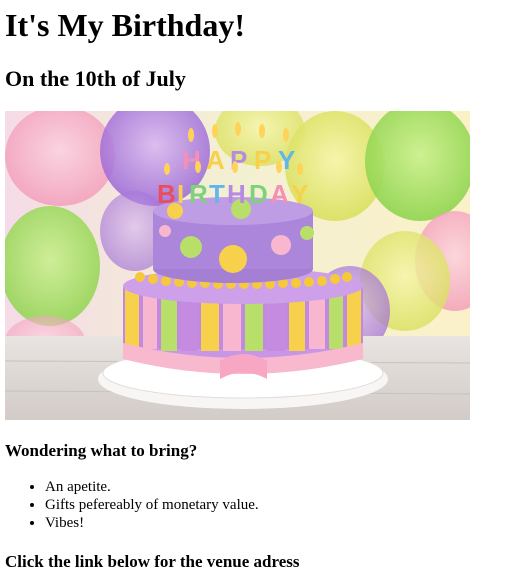  Describe the element at coordinates (198, 194) in the screenshot. I see `candle-letter: R` at that location.